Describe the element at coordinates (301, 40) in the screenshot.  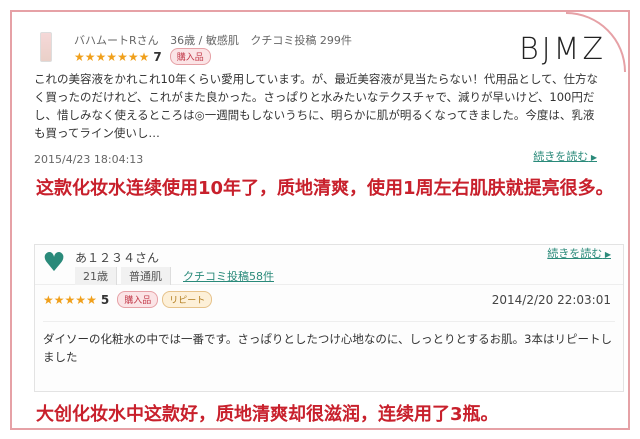
I see `reviewer-posts: クチコミ投稿 299件` at that location.